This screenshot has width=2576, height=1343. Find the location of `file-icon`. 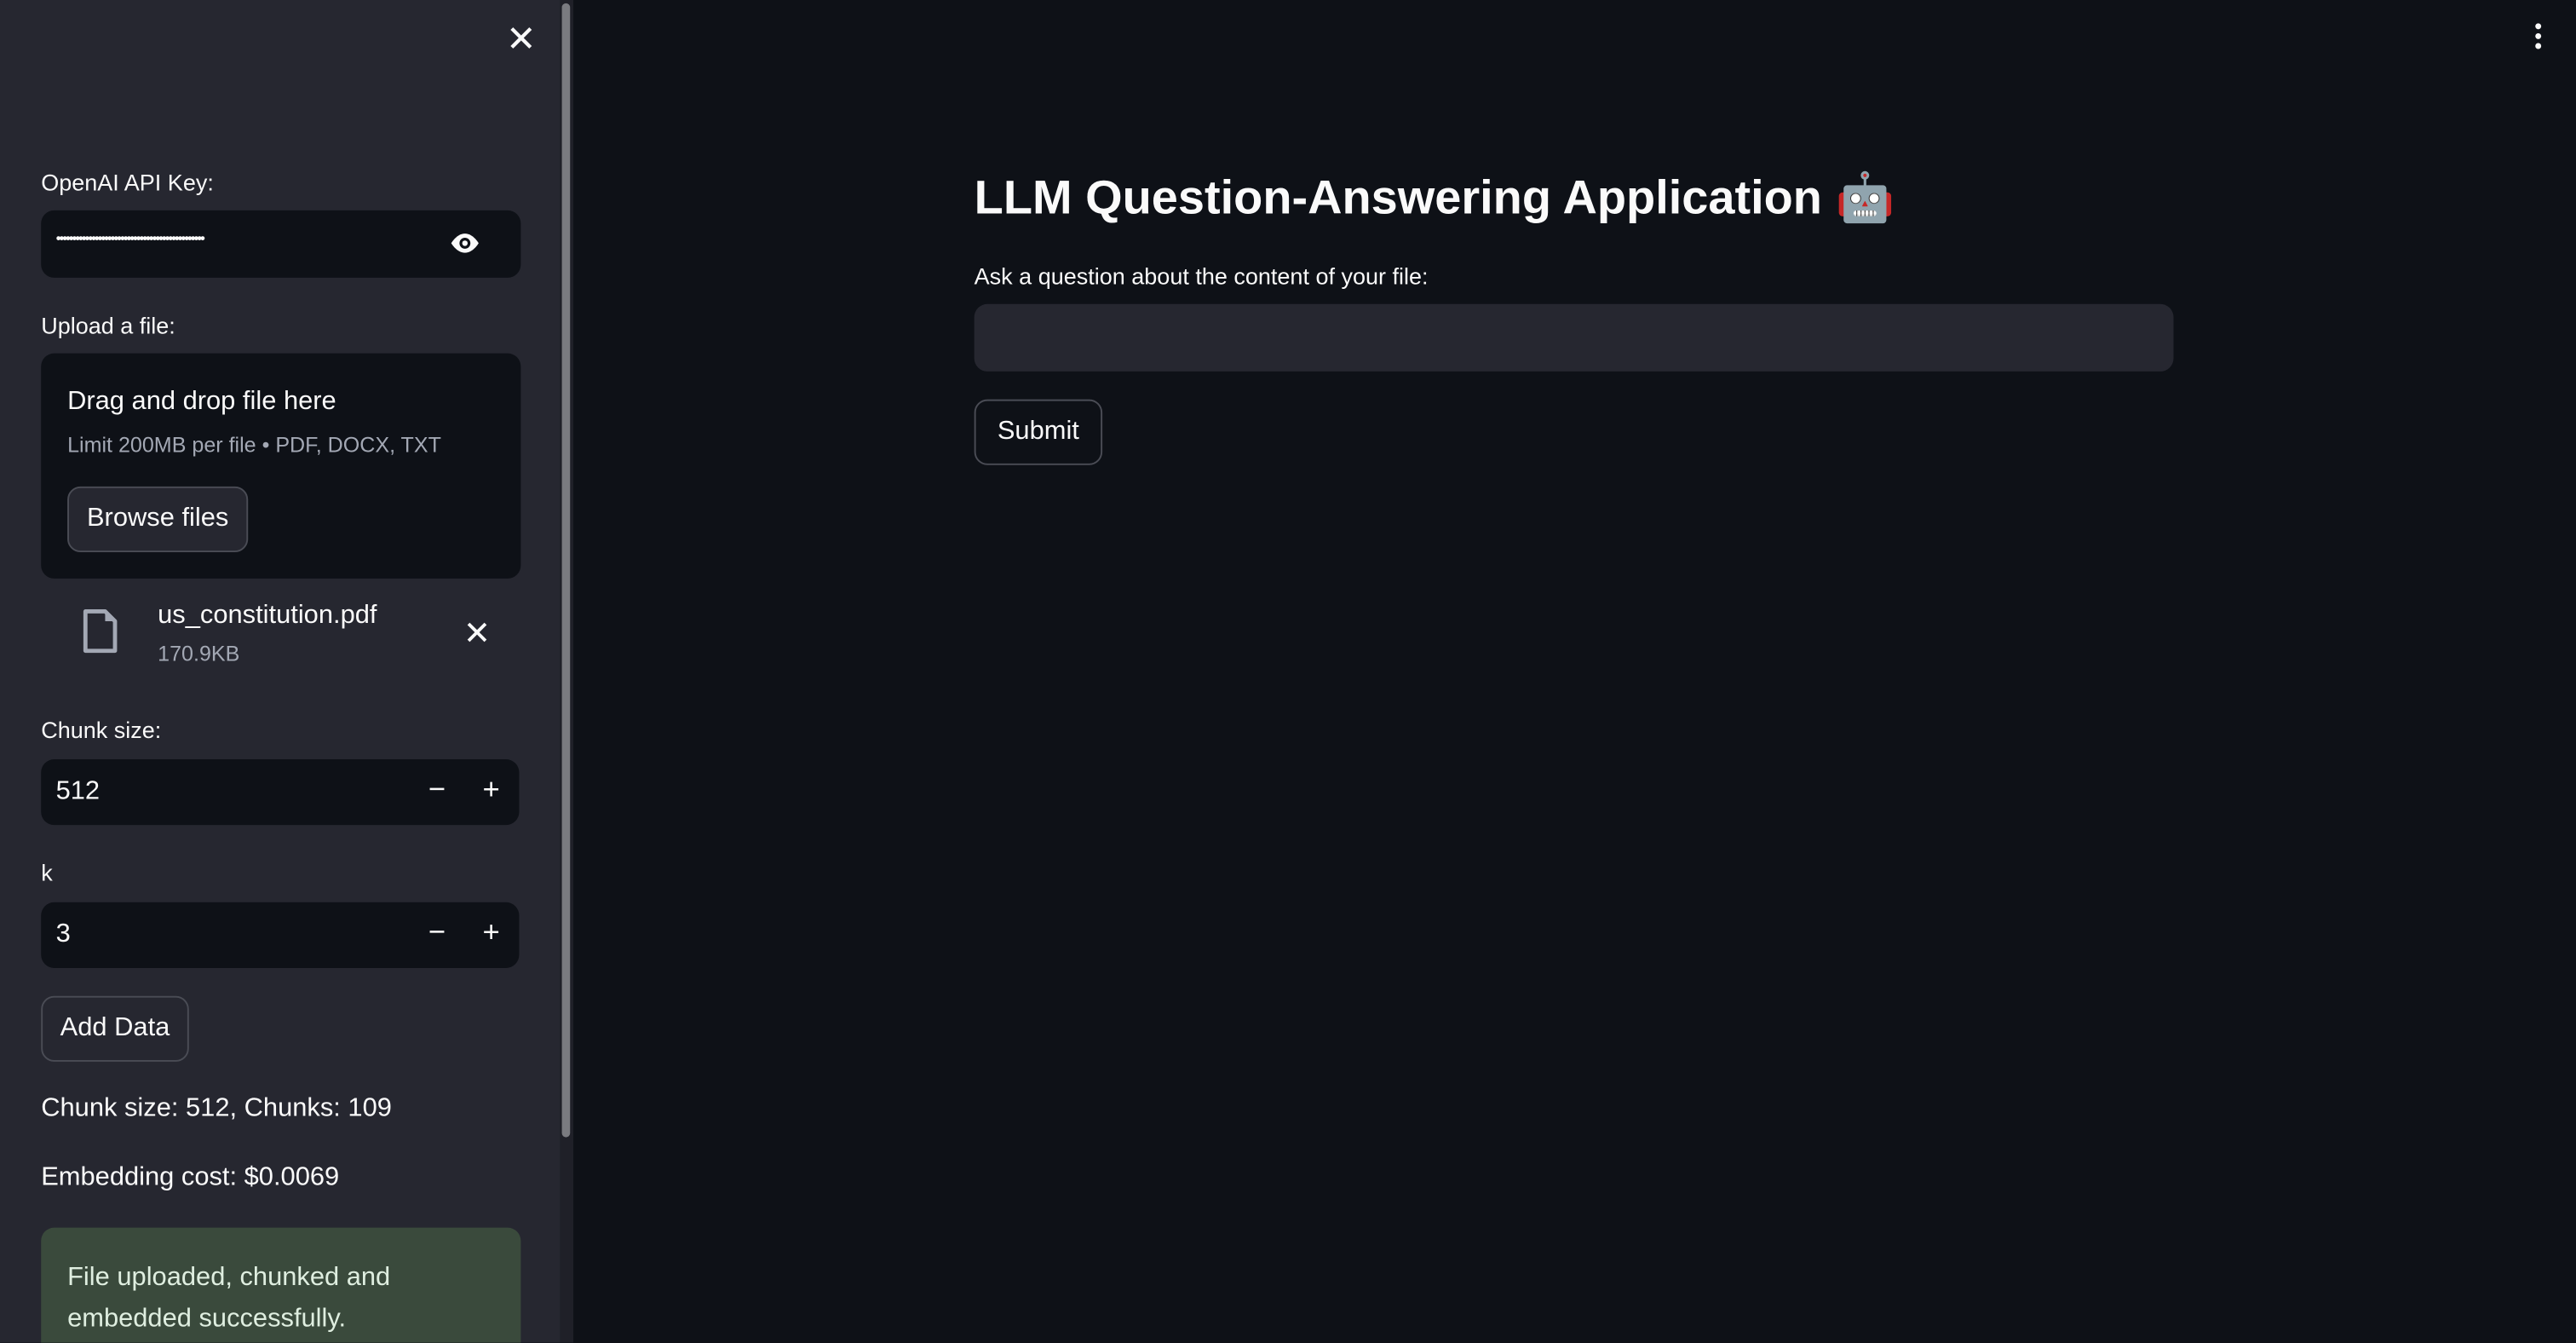

file-icon is located at coordinates (101, 631).